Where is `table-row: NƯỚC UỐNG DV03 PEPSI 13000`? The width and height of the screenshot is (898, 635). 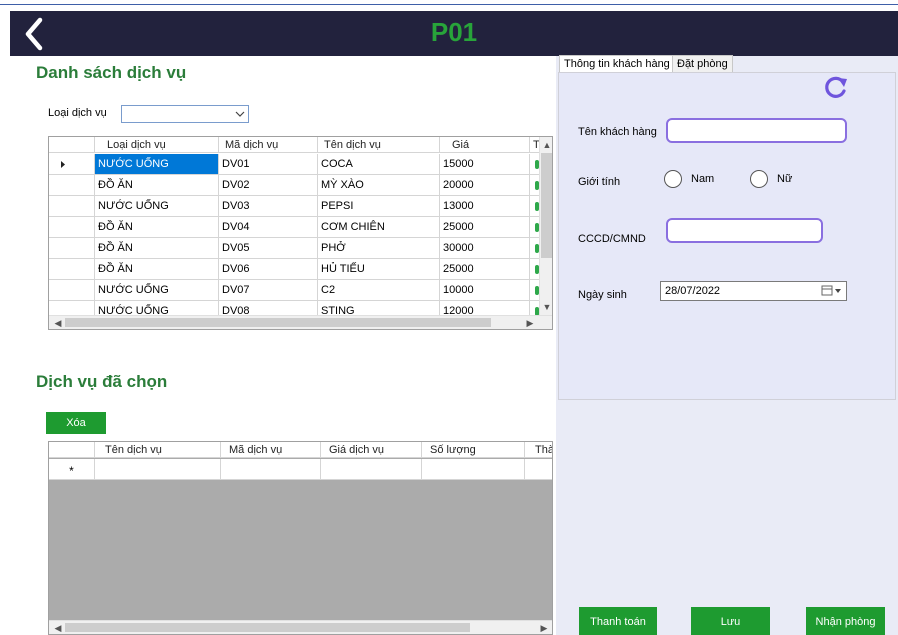 table-row: NƯỚC UỐNG DV03 PEPSI 13000 is located at coordinates (294, 206).